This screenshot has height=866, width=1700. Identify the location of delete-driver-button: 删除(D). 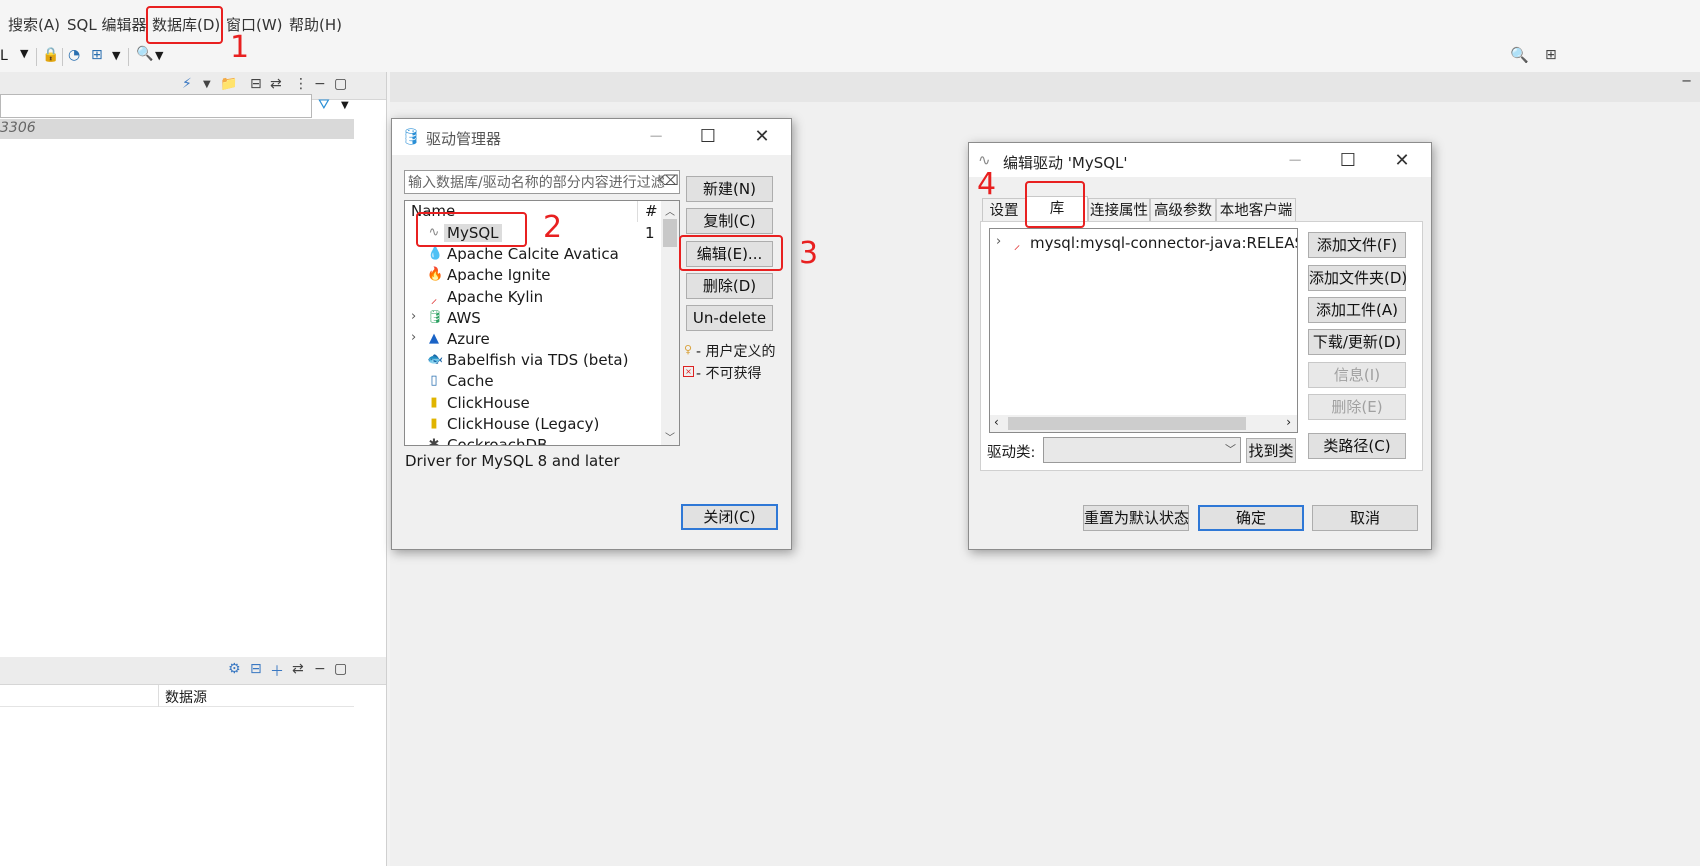
(729, 286).